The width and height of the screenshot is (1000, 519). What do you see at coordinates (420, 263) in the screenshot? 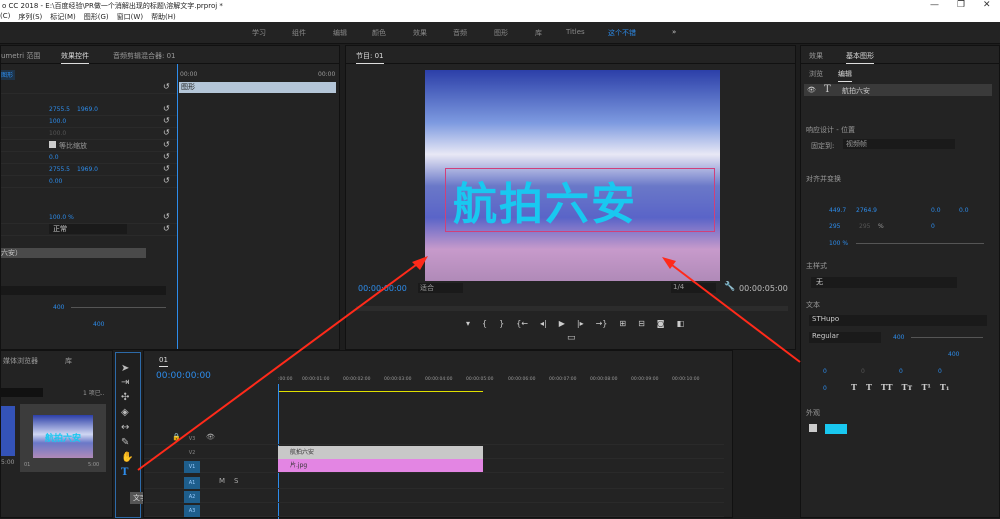
I see `arrowhead` at bounding box center [420, 263].